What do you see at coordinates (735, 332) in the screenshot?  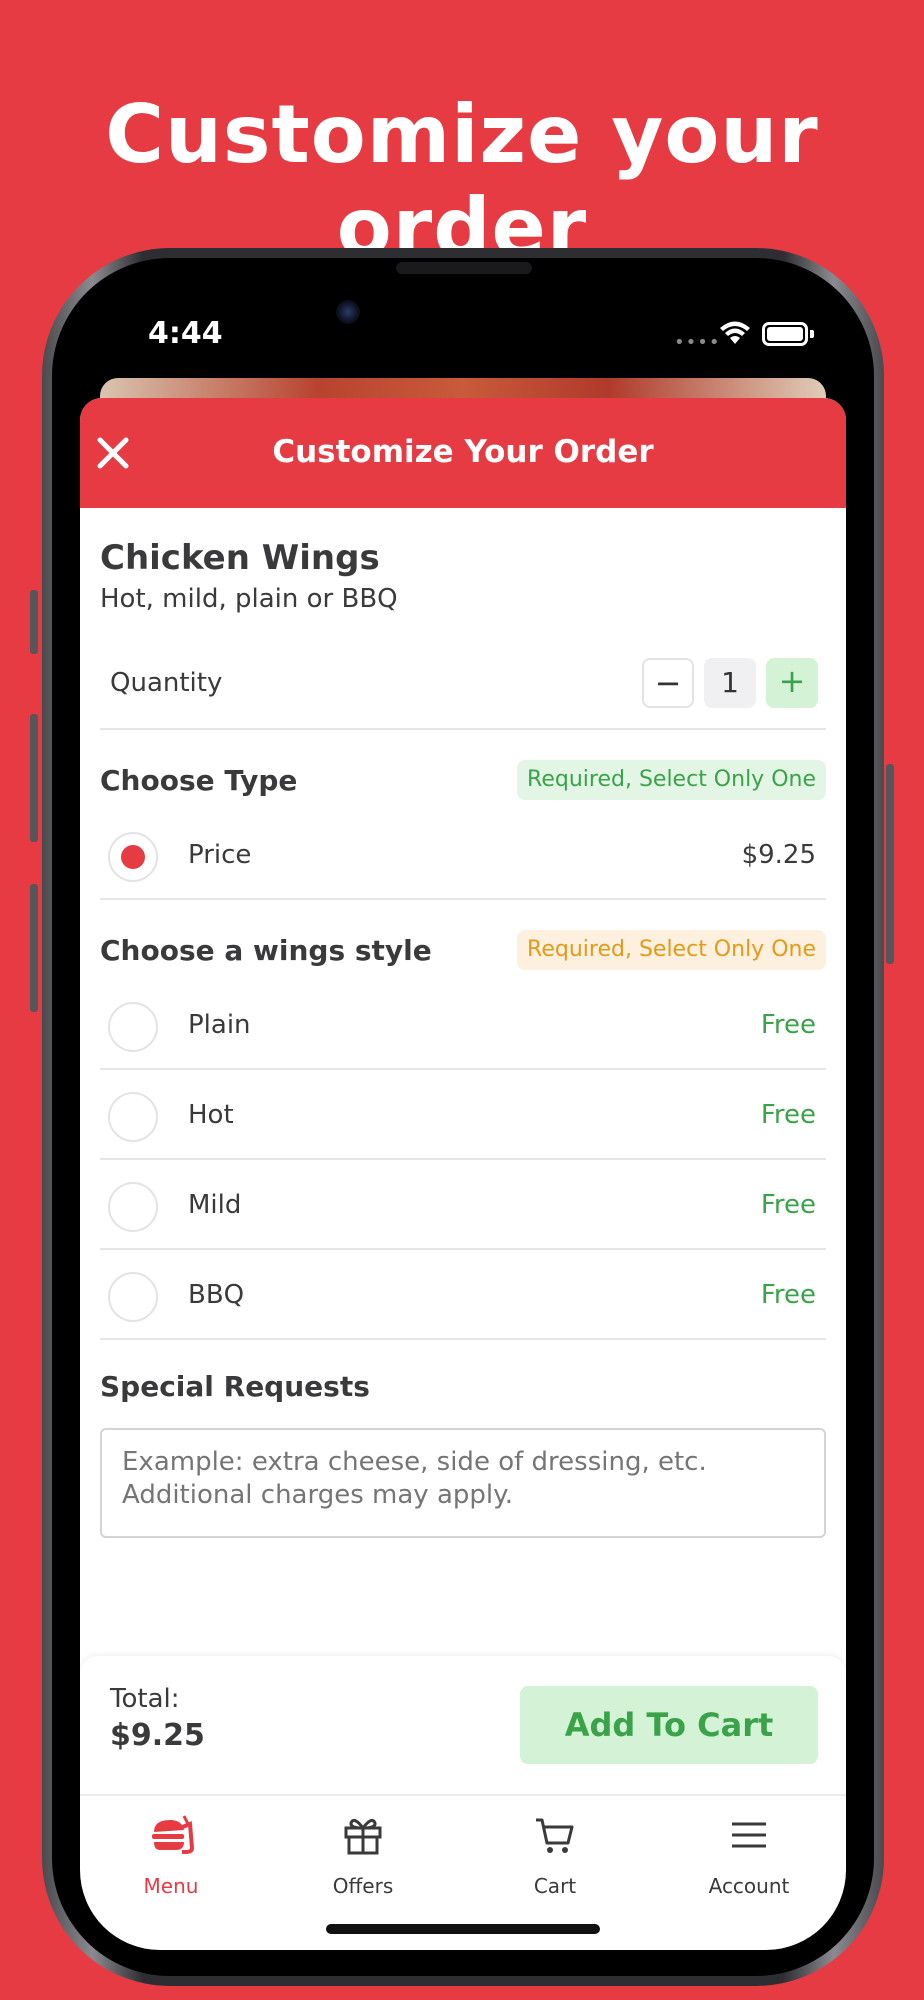 I see `wifi-icon` at bounding box center [735, 332].